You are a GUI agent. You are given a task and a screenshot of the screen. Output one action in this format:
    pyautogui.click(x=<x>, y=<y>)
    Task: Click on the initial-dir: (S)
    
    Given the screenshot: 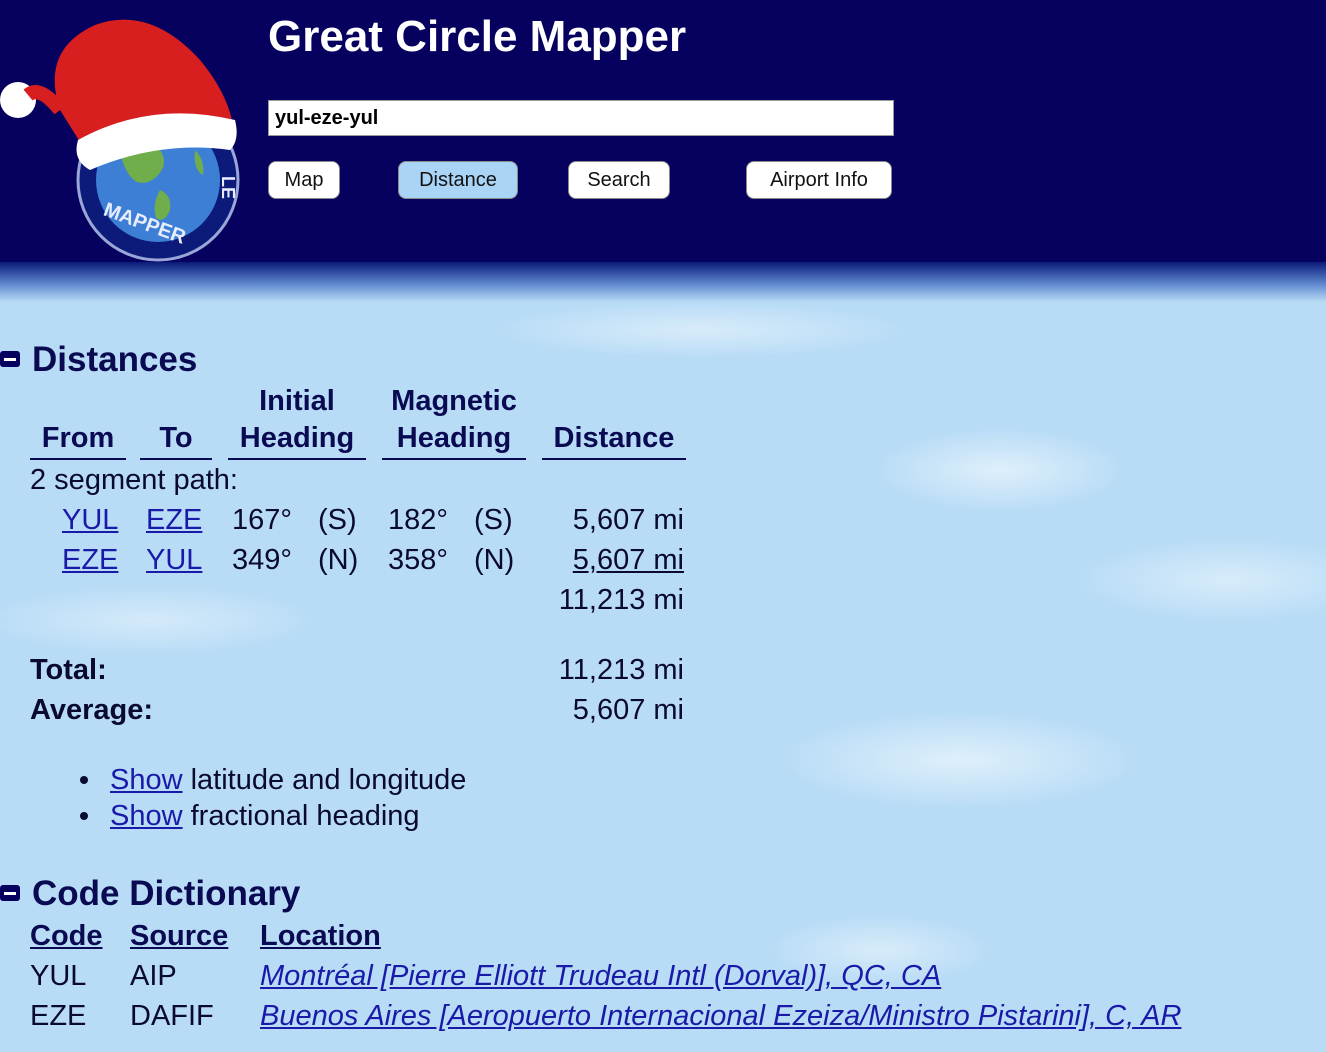 What is the action you would take?
    pyautogui.click(x=337, y=520)
    